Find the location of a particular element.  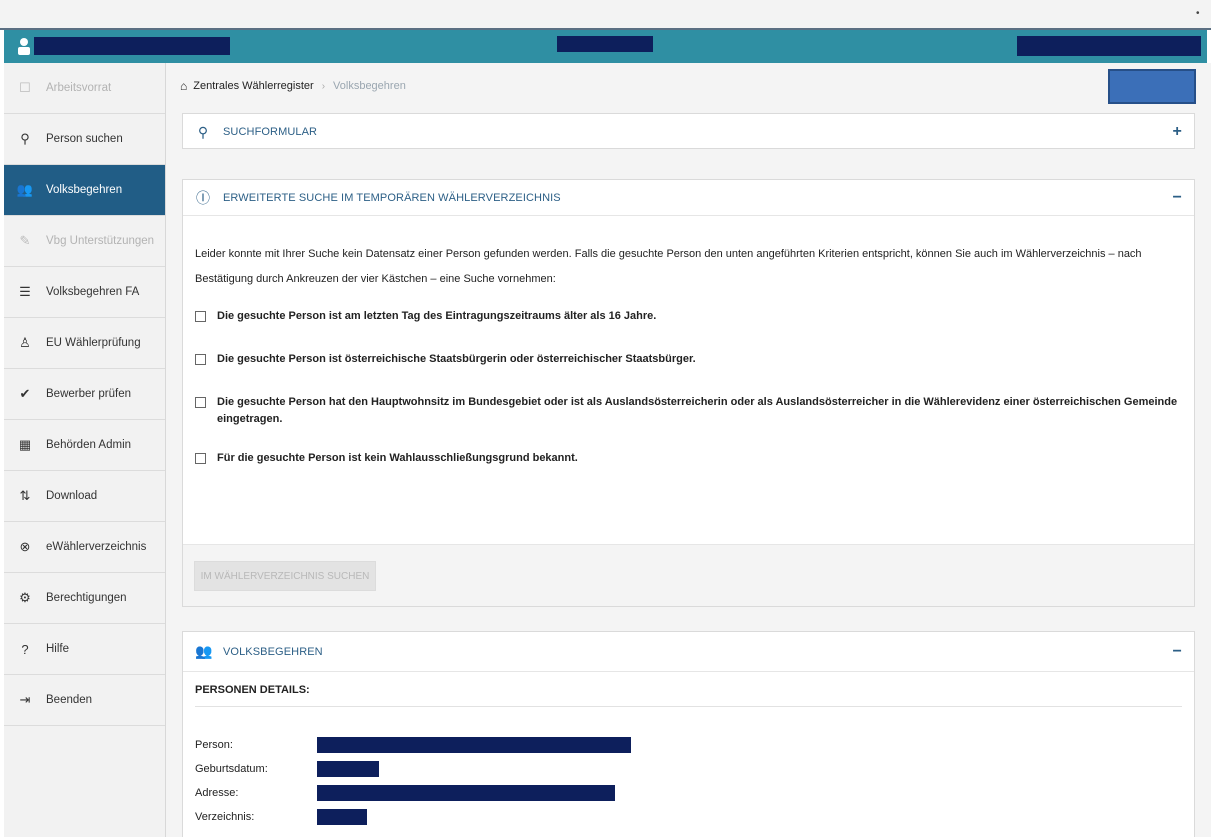

sidebar-item-volksbegehren-fa: ☰ Volksbegehren FA is located at coordinates (84, 292).